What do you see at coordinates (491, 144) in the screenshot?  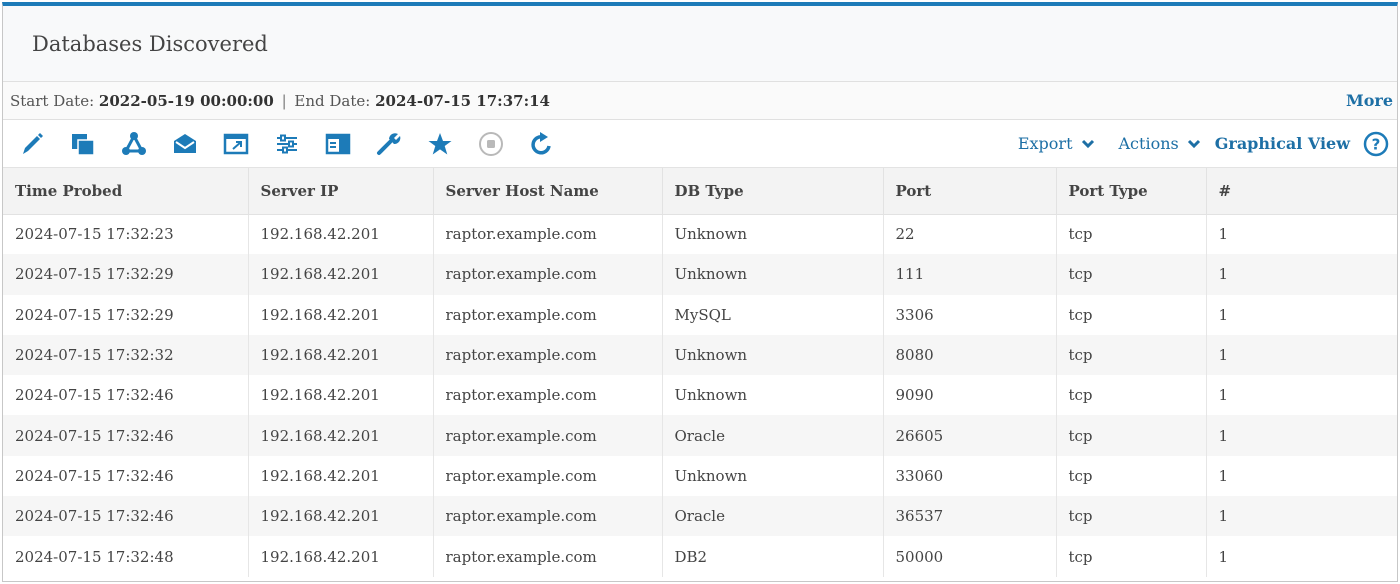 I see `stop-icon` at bounding box center [491, 144].